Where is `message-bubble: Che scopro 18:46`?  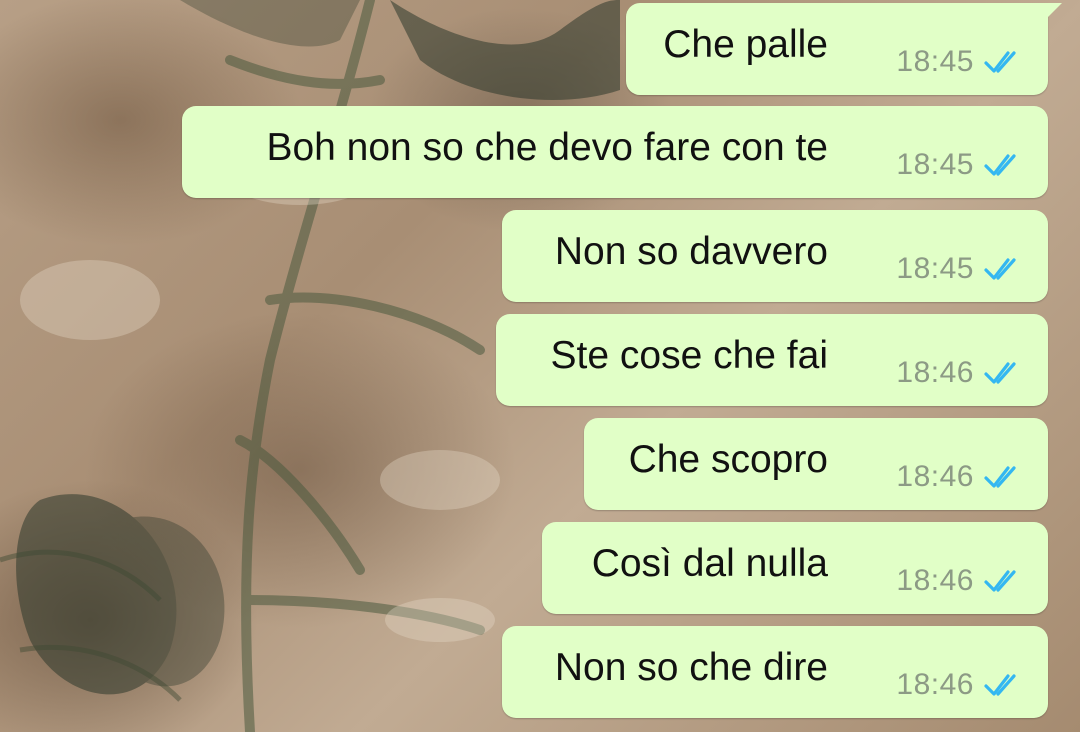
message-bubble: Che scopro 18:46 is located at coordinates (816, 464).